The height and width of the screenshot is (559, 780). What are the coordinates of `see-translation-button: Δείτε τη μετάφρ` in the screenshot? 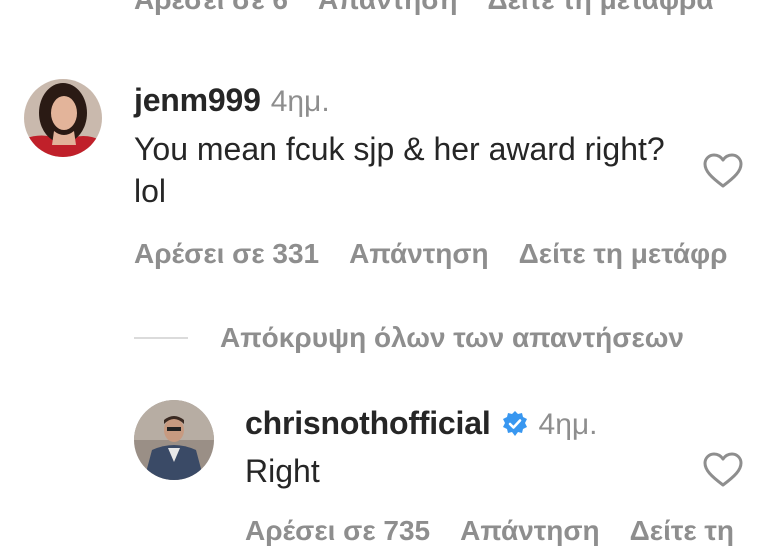 It's located at (623, 254).